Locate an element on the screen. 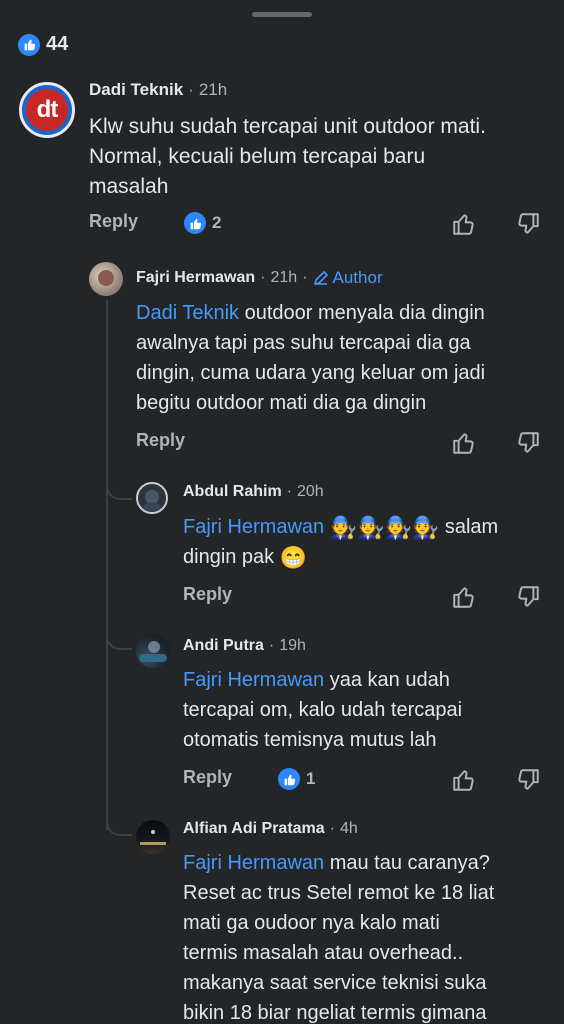 This screenshot has height=1024, width=564. comment-header: Dadi Teknik · 21h is located at coordinates (158, 90).